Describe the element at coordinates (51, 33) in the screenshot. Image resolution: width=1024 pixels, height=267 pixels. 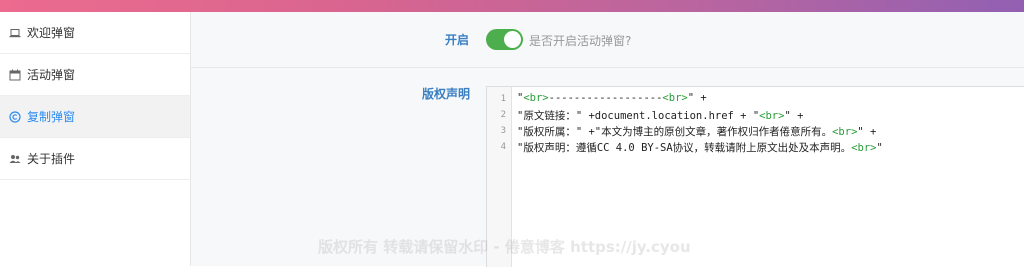
I see `sidebar-item-label: 欢迎弹窗` at that location.